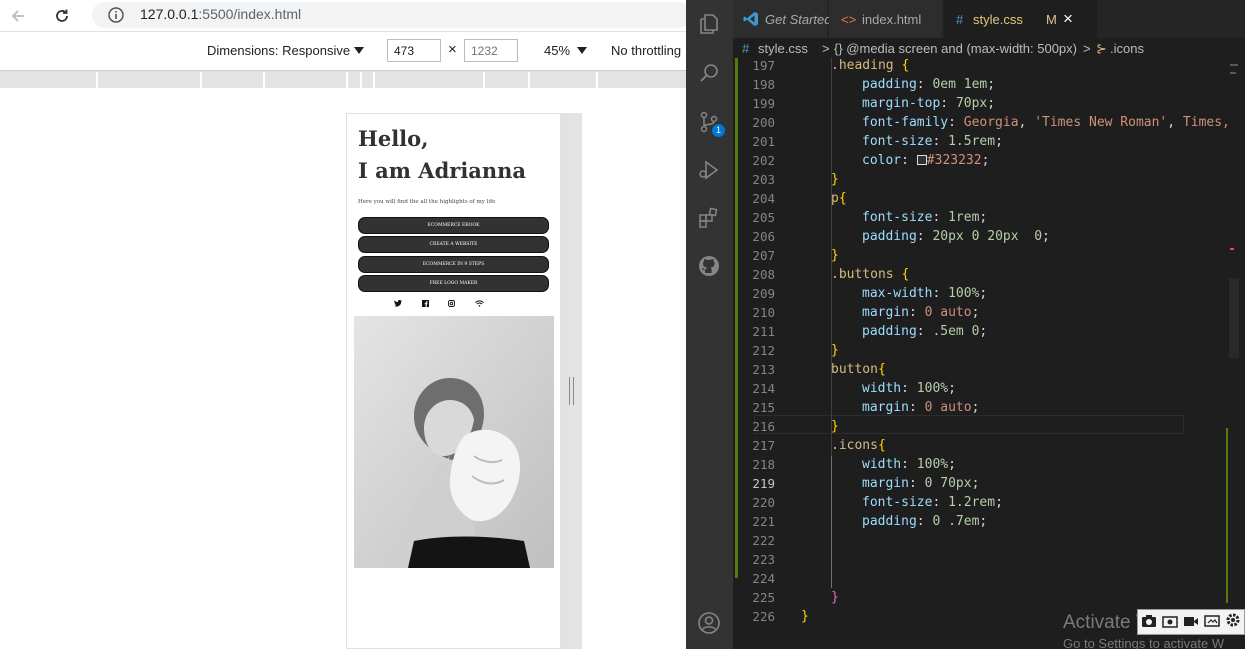 The width and height of the screenshot is (1245, 649). Describe the element at coordinates (453, 244) in the screenshot. I see `create-website-button: CREATE A WEBSITE` at that location.